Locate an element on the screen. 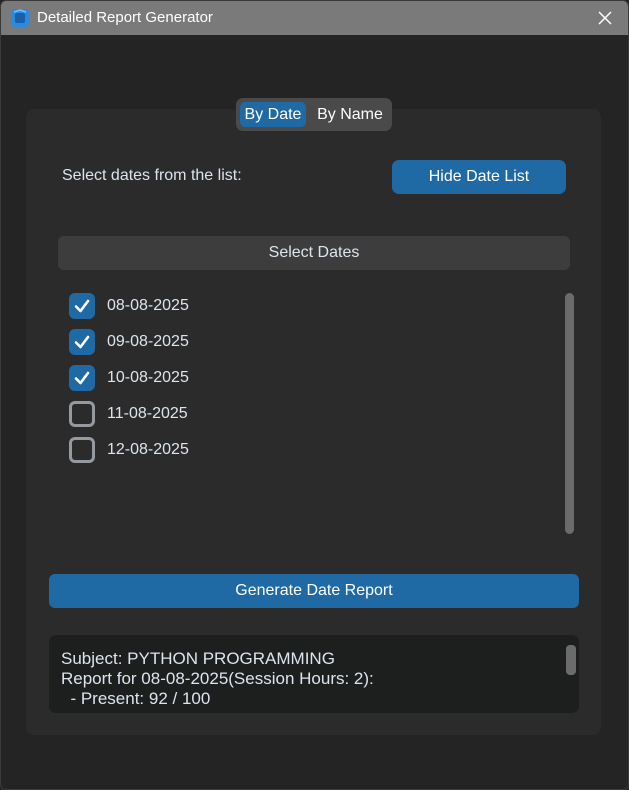 This screenshot has height=790, width=629. date-list-header: Select Dates is located at coordinates (314, 253).